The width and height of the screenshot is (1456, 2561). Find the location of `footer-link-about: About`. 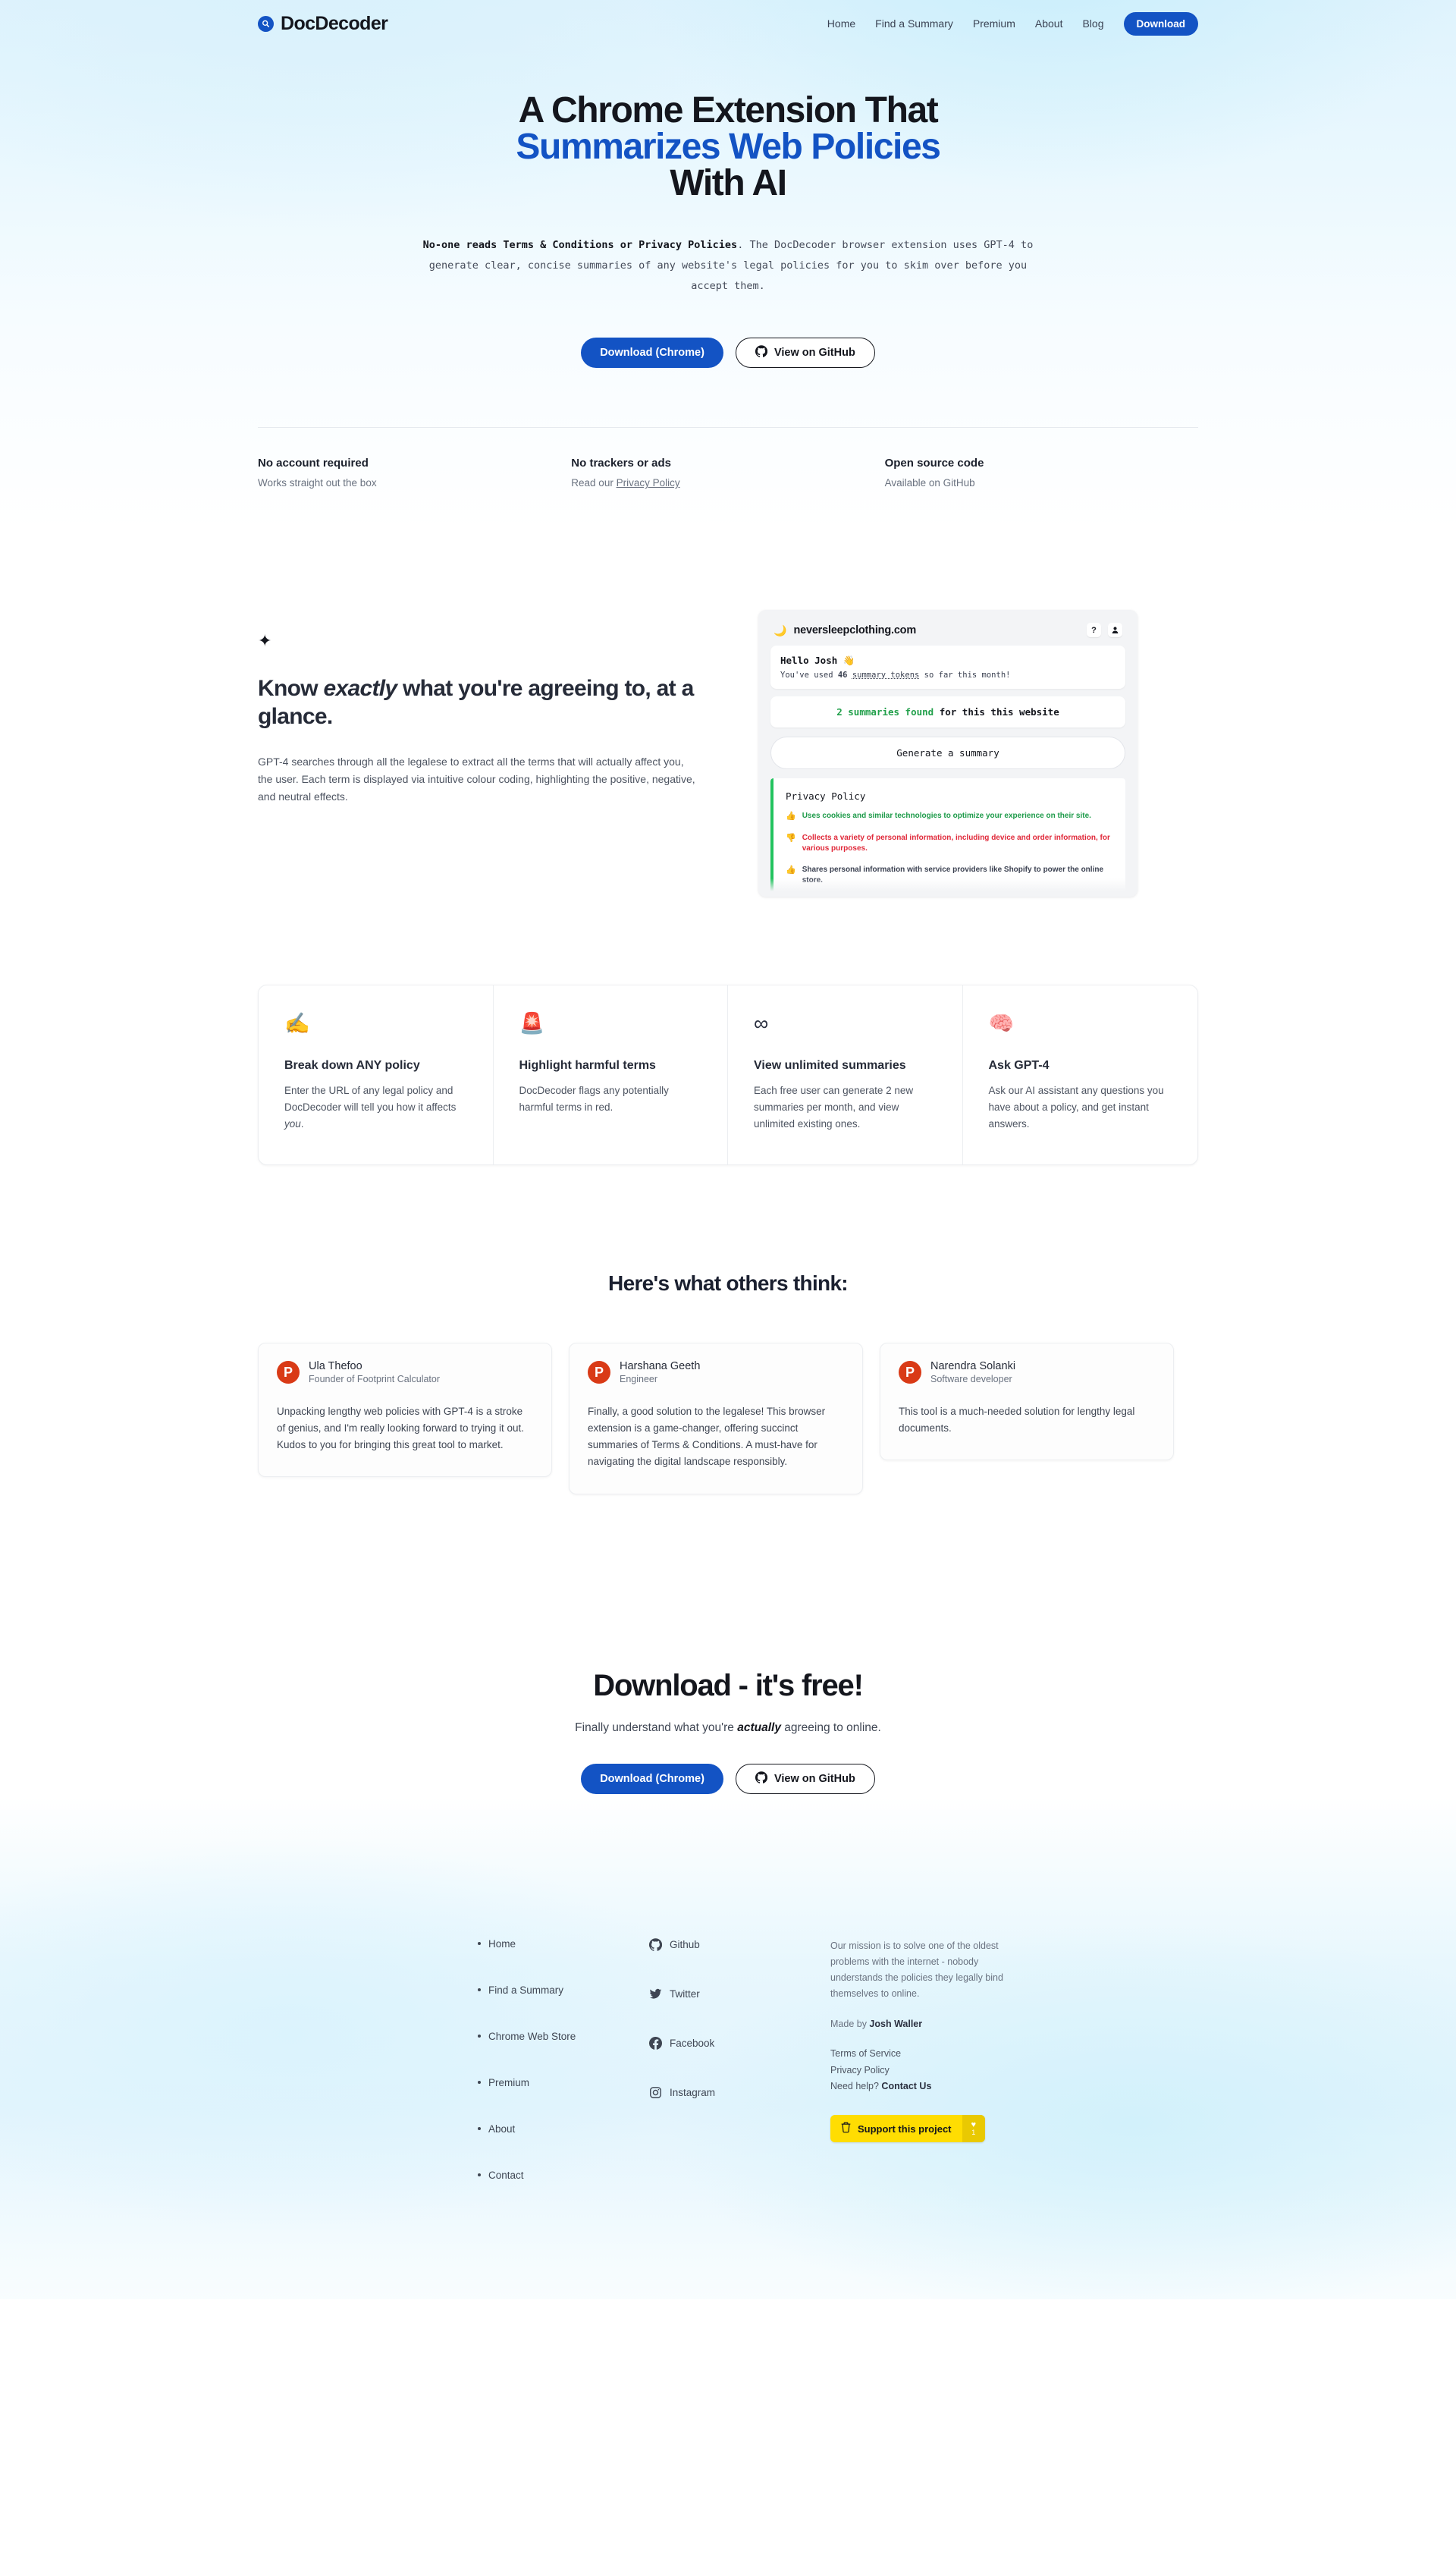

footer-link-about: About is located at coordinates (563, 2129).